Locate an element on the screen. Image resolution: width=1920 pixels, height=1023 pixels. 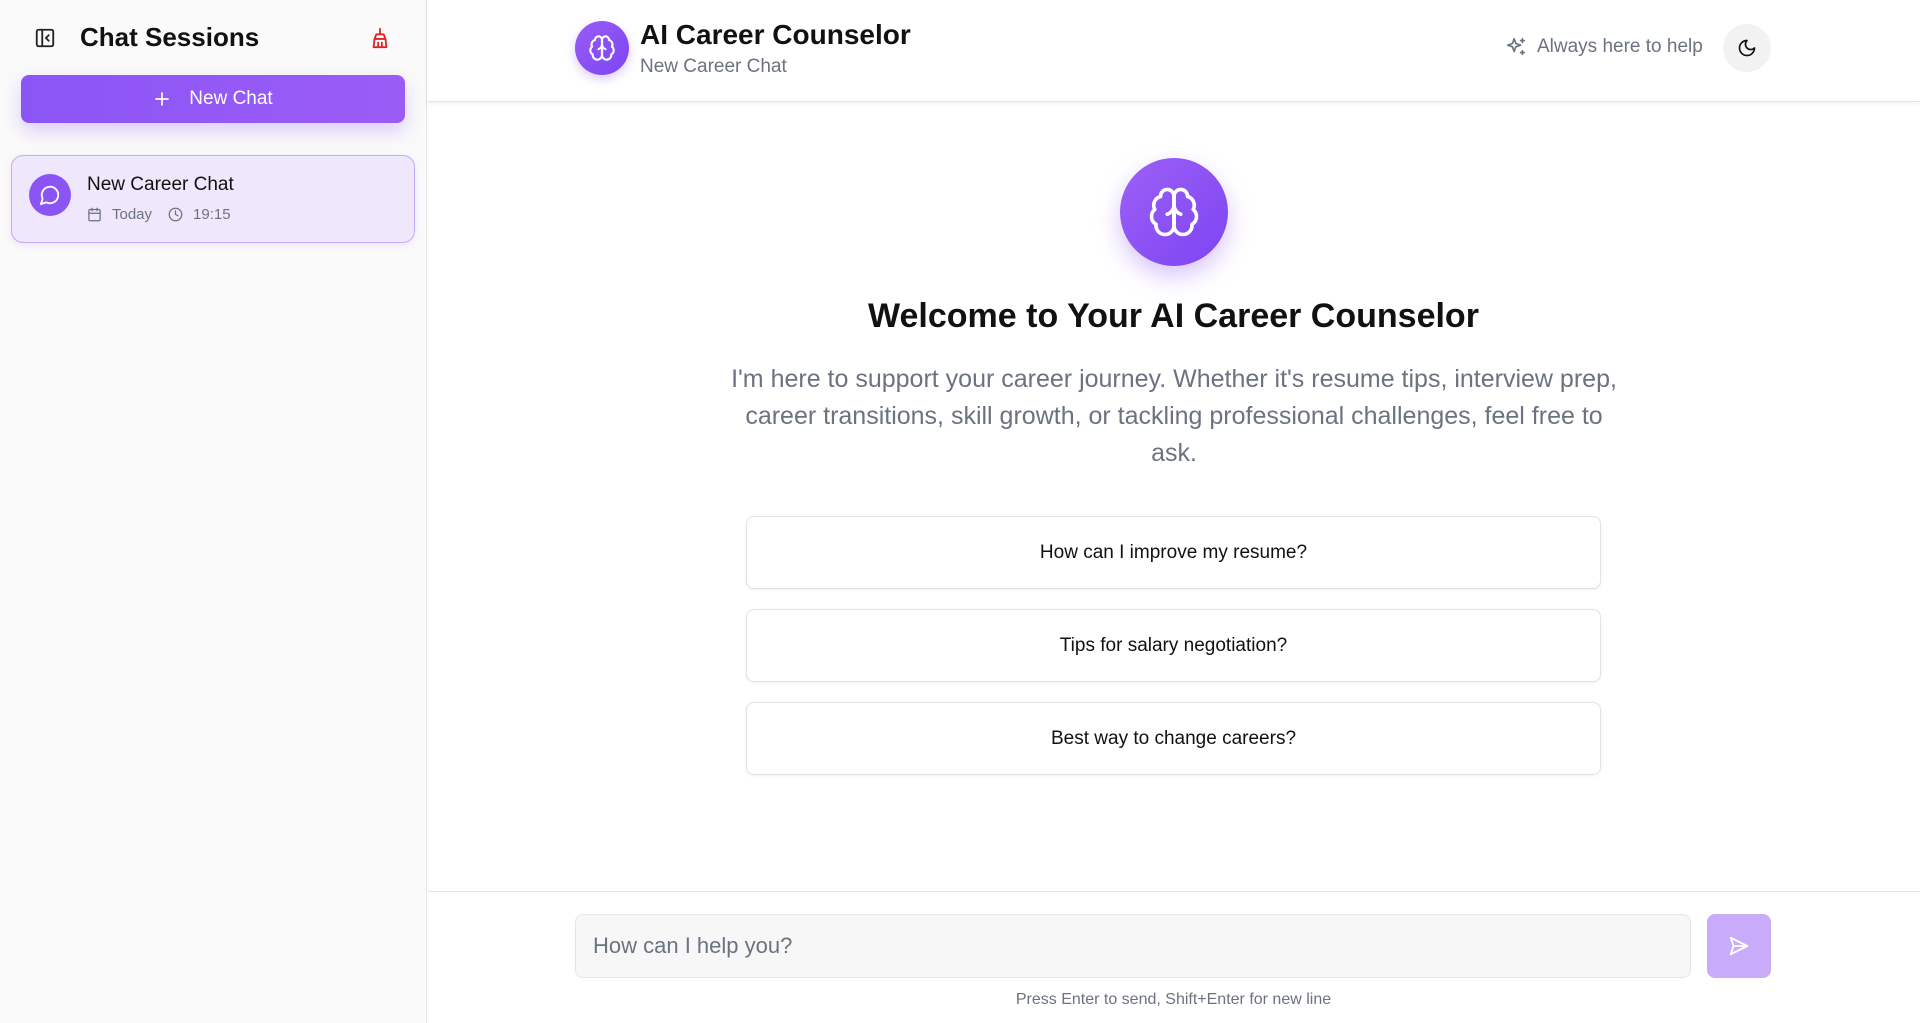
help-status: Always here to help is located at coordinates (1604, 47).